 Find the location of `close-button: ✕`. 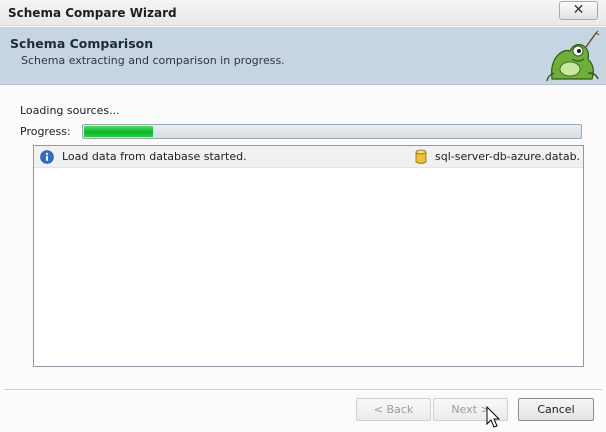

close-button: ✕ is located at coordinates (578, 10).